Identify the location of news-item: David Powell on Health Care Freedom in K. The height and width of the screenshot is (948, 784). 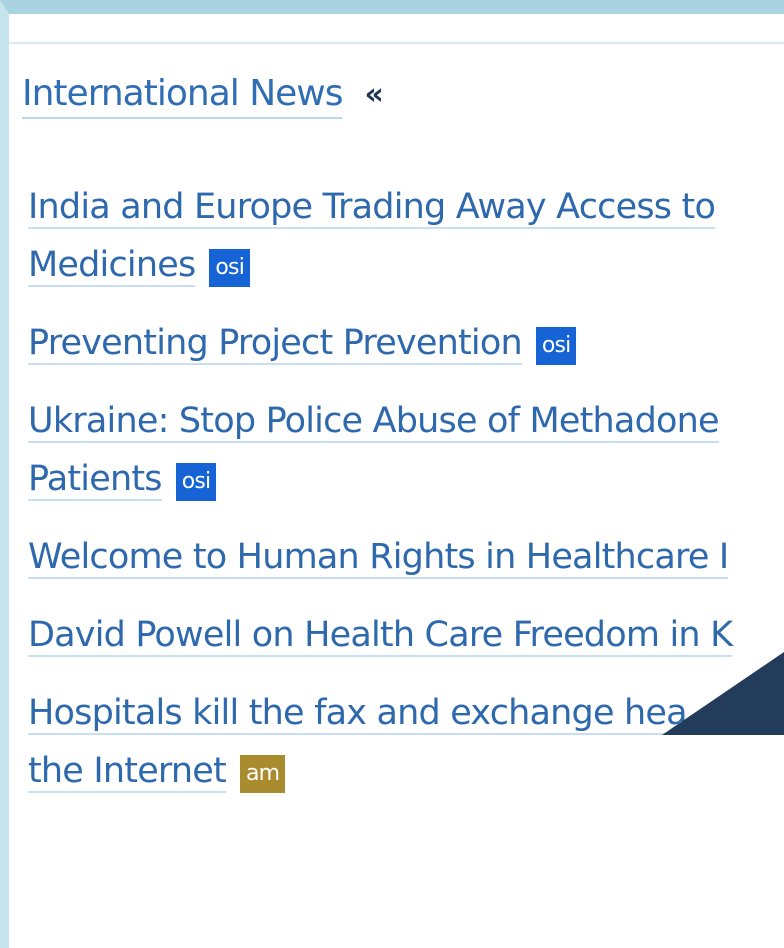
(406, 635).